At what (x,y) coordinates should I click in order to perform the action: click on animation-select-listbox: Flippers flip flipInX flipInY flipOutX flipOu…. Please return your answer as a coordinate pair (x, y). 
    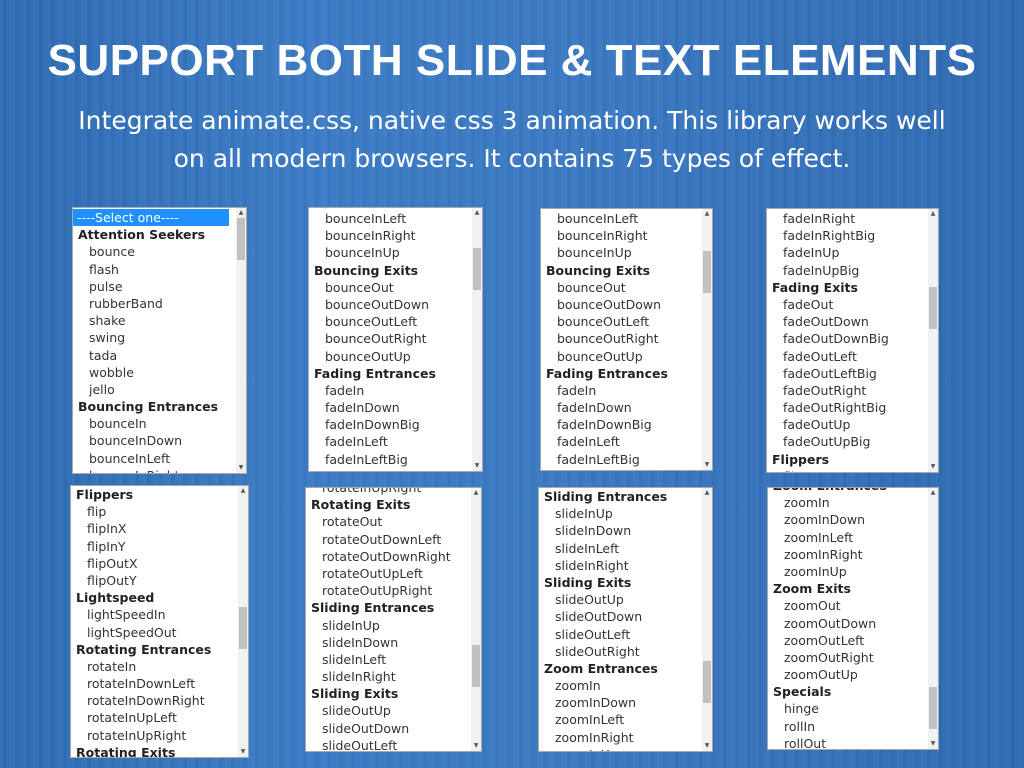
    Looking at the image, I should click on (159, 621).